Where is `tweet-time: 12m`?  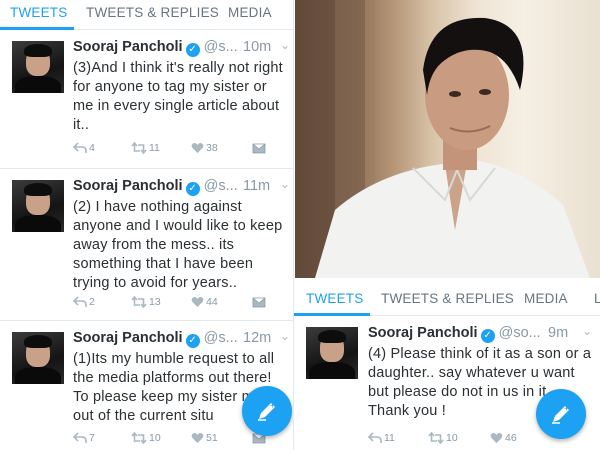
tweet-time: 12m is located at coordinates (257, 338).